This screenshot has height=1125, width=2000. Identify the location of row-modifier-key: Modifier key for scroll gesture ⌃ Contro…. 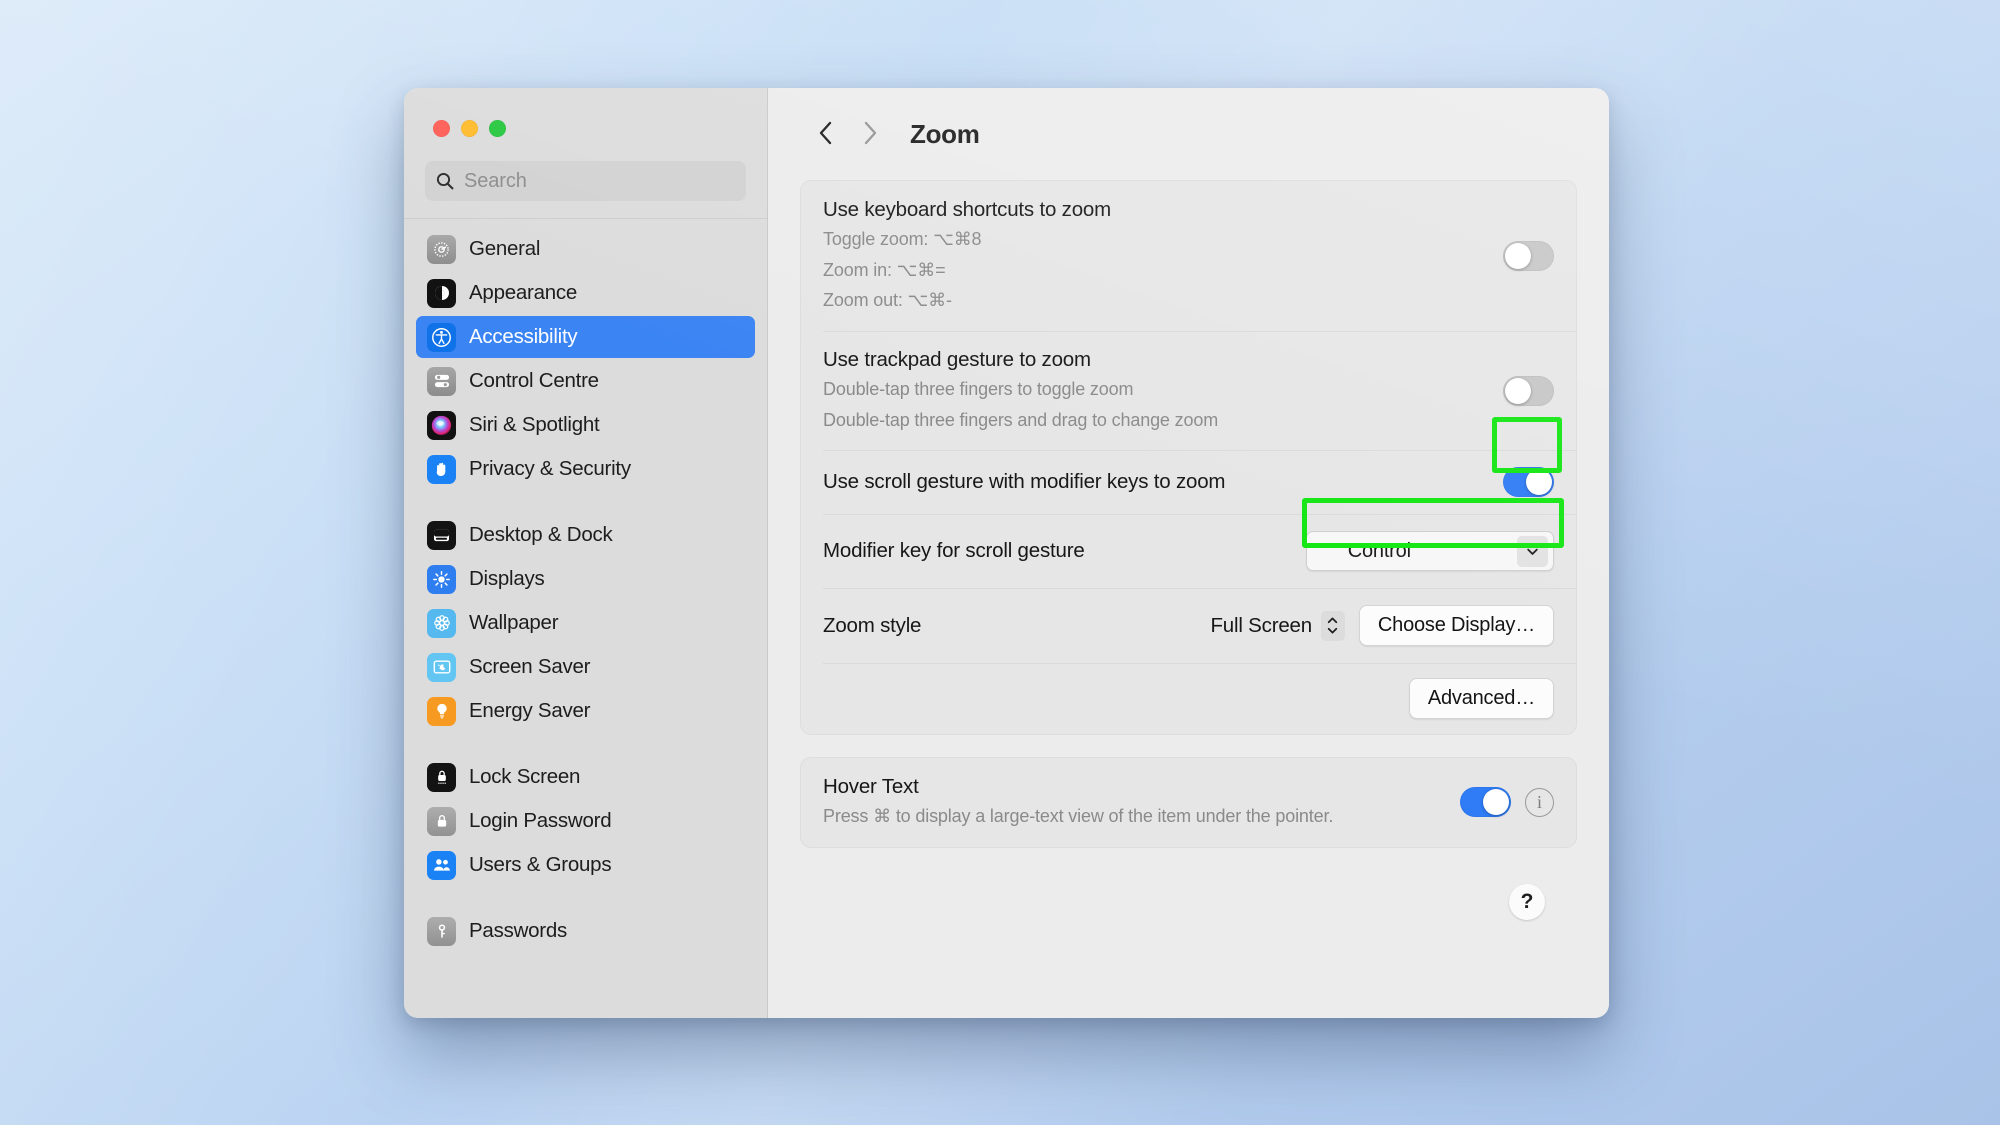
(1188, 551).